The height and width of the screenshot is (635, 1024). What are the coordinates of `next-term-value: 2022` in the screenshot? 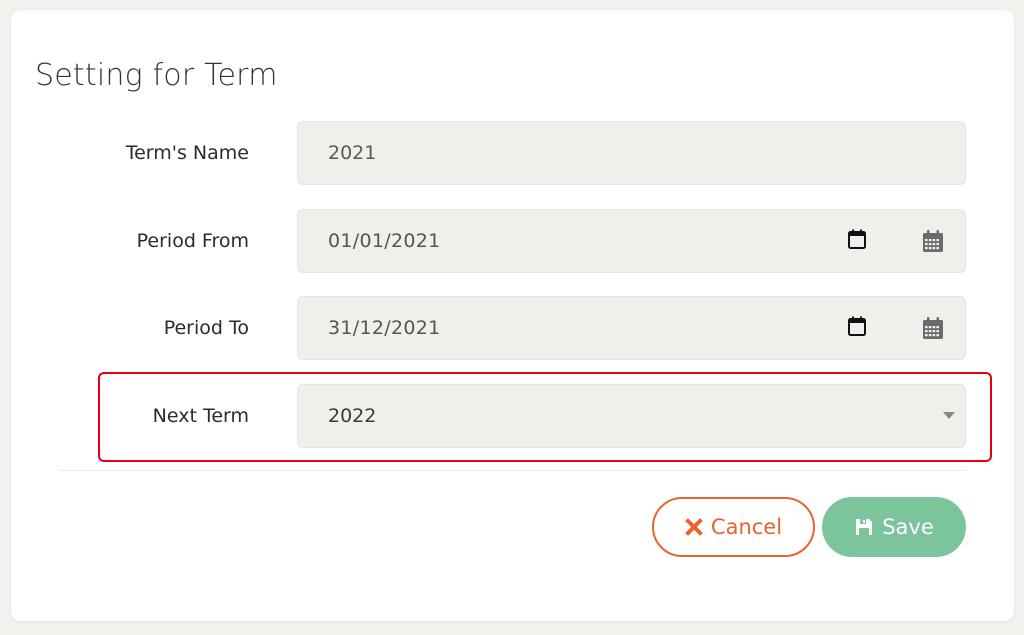 It's located at (352, 416).